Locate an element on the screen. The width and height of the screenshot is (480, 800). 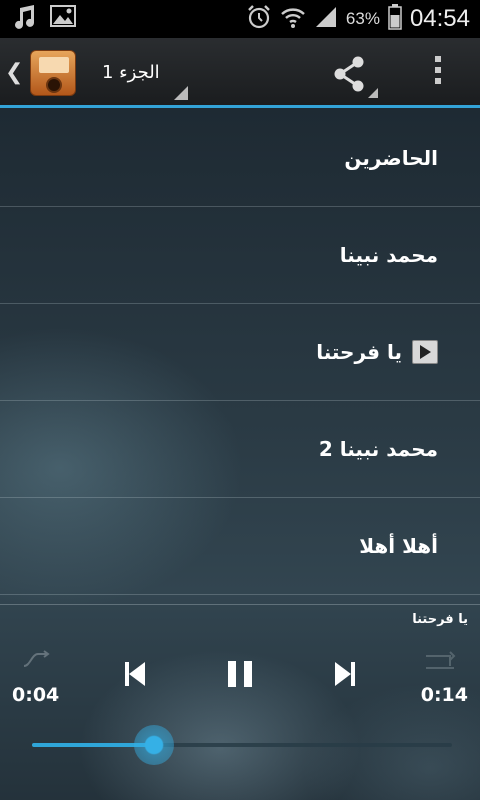
seek-thumb is located at coordinates (153, 745).